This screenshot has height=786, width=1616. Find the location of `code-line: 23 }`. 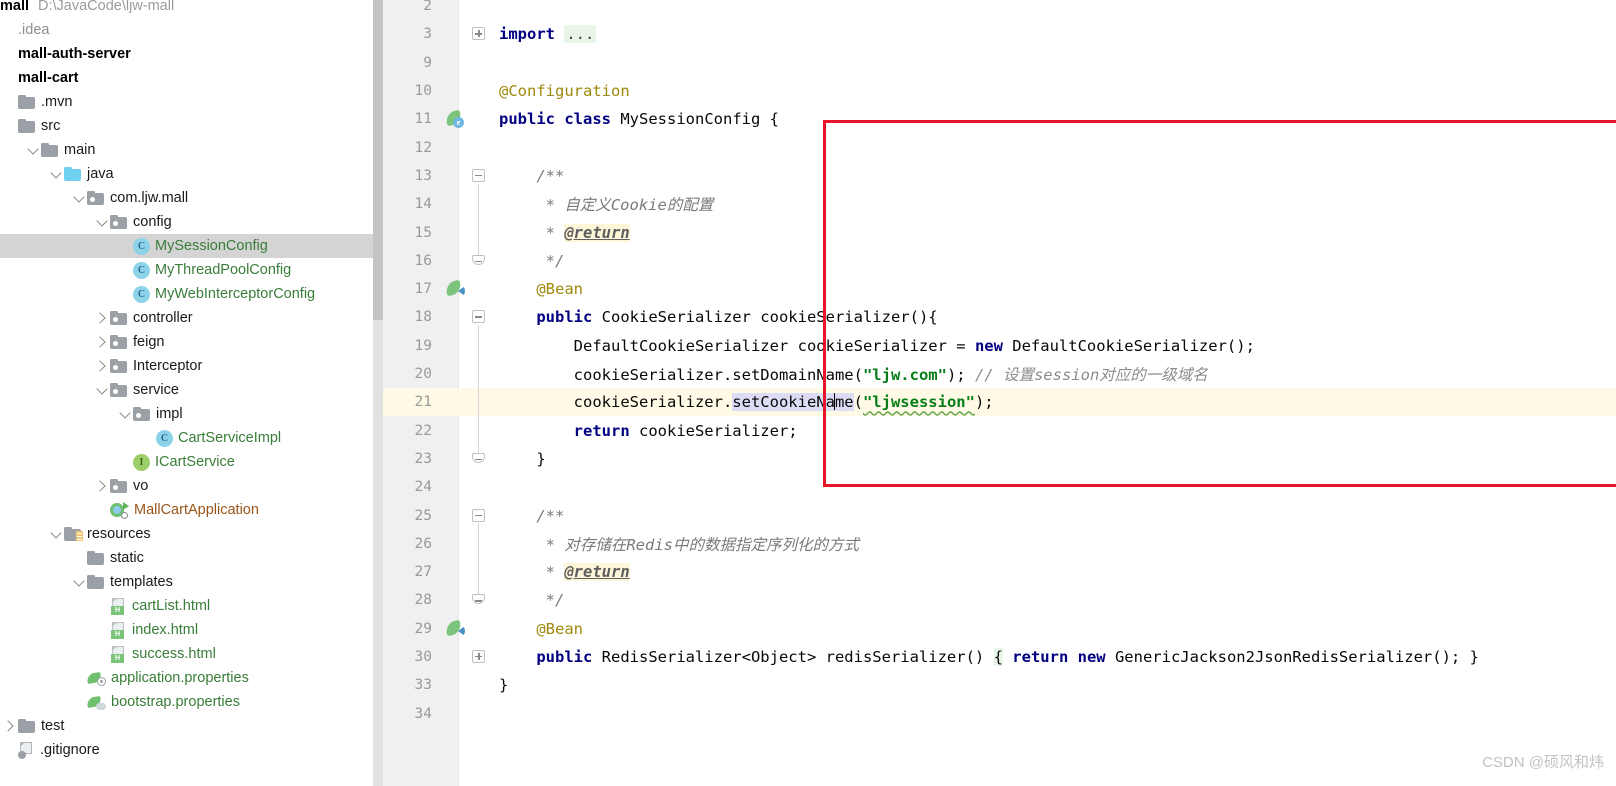

code-line: 23 } is located at coordinates (999, 459).